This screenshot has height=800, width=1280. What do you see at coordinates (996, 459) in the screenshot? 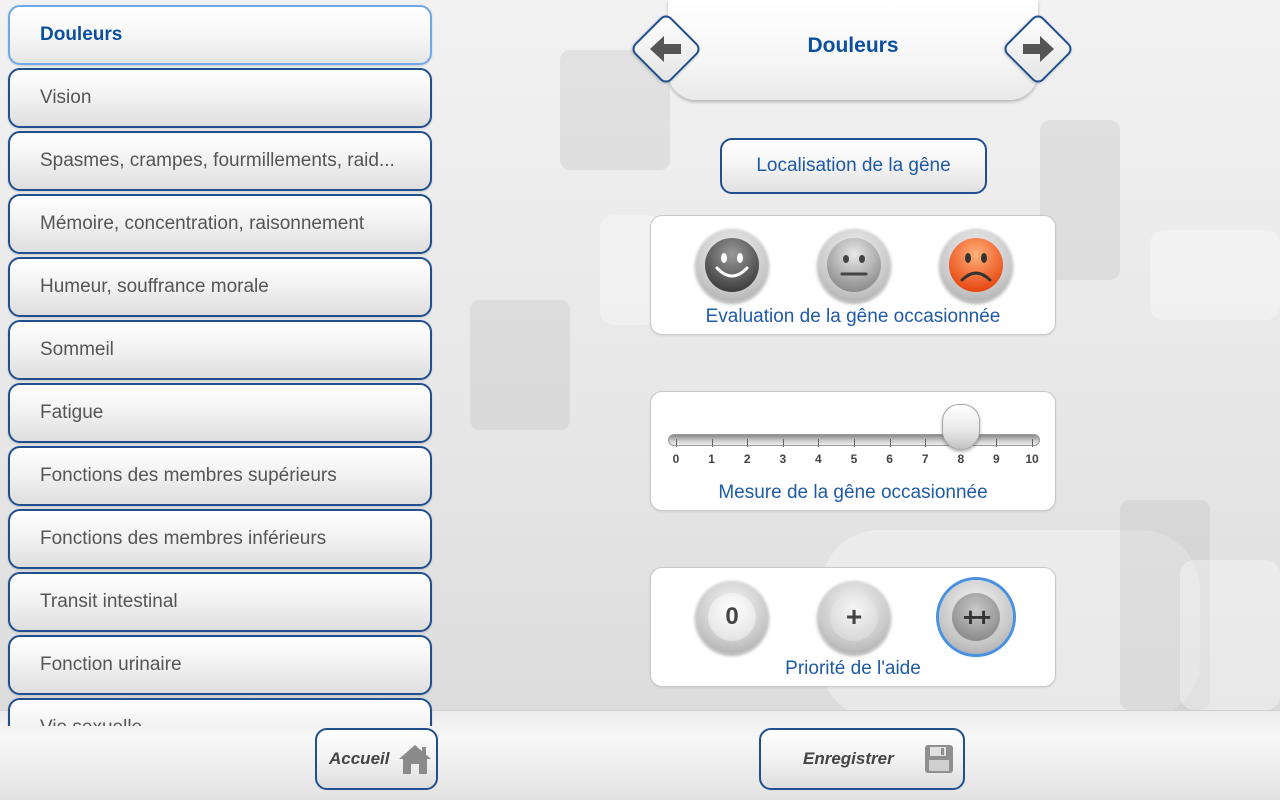
I see `slider-tick-label: 9` at bounding box center [996, 459].